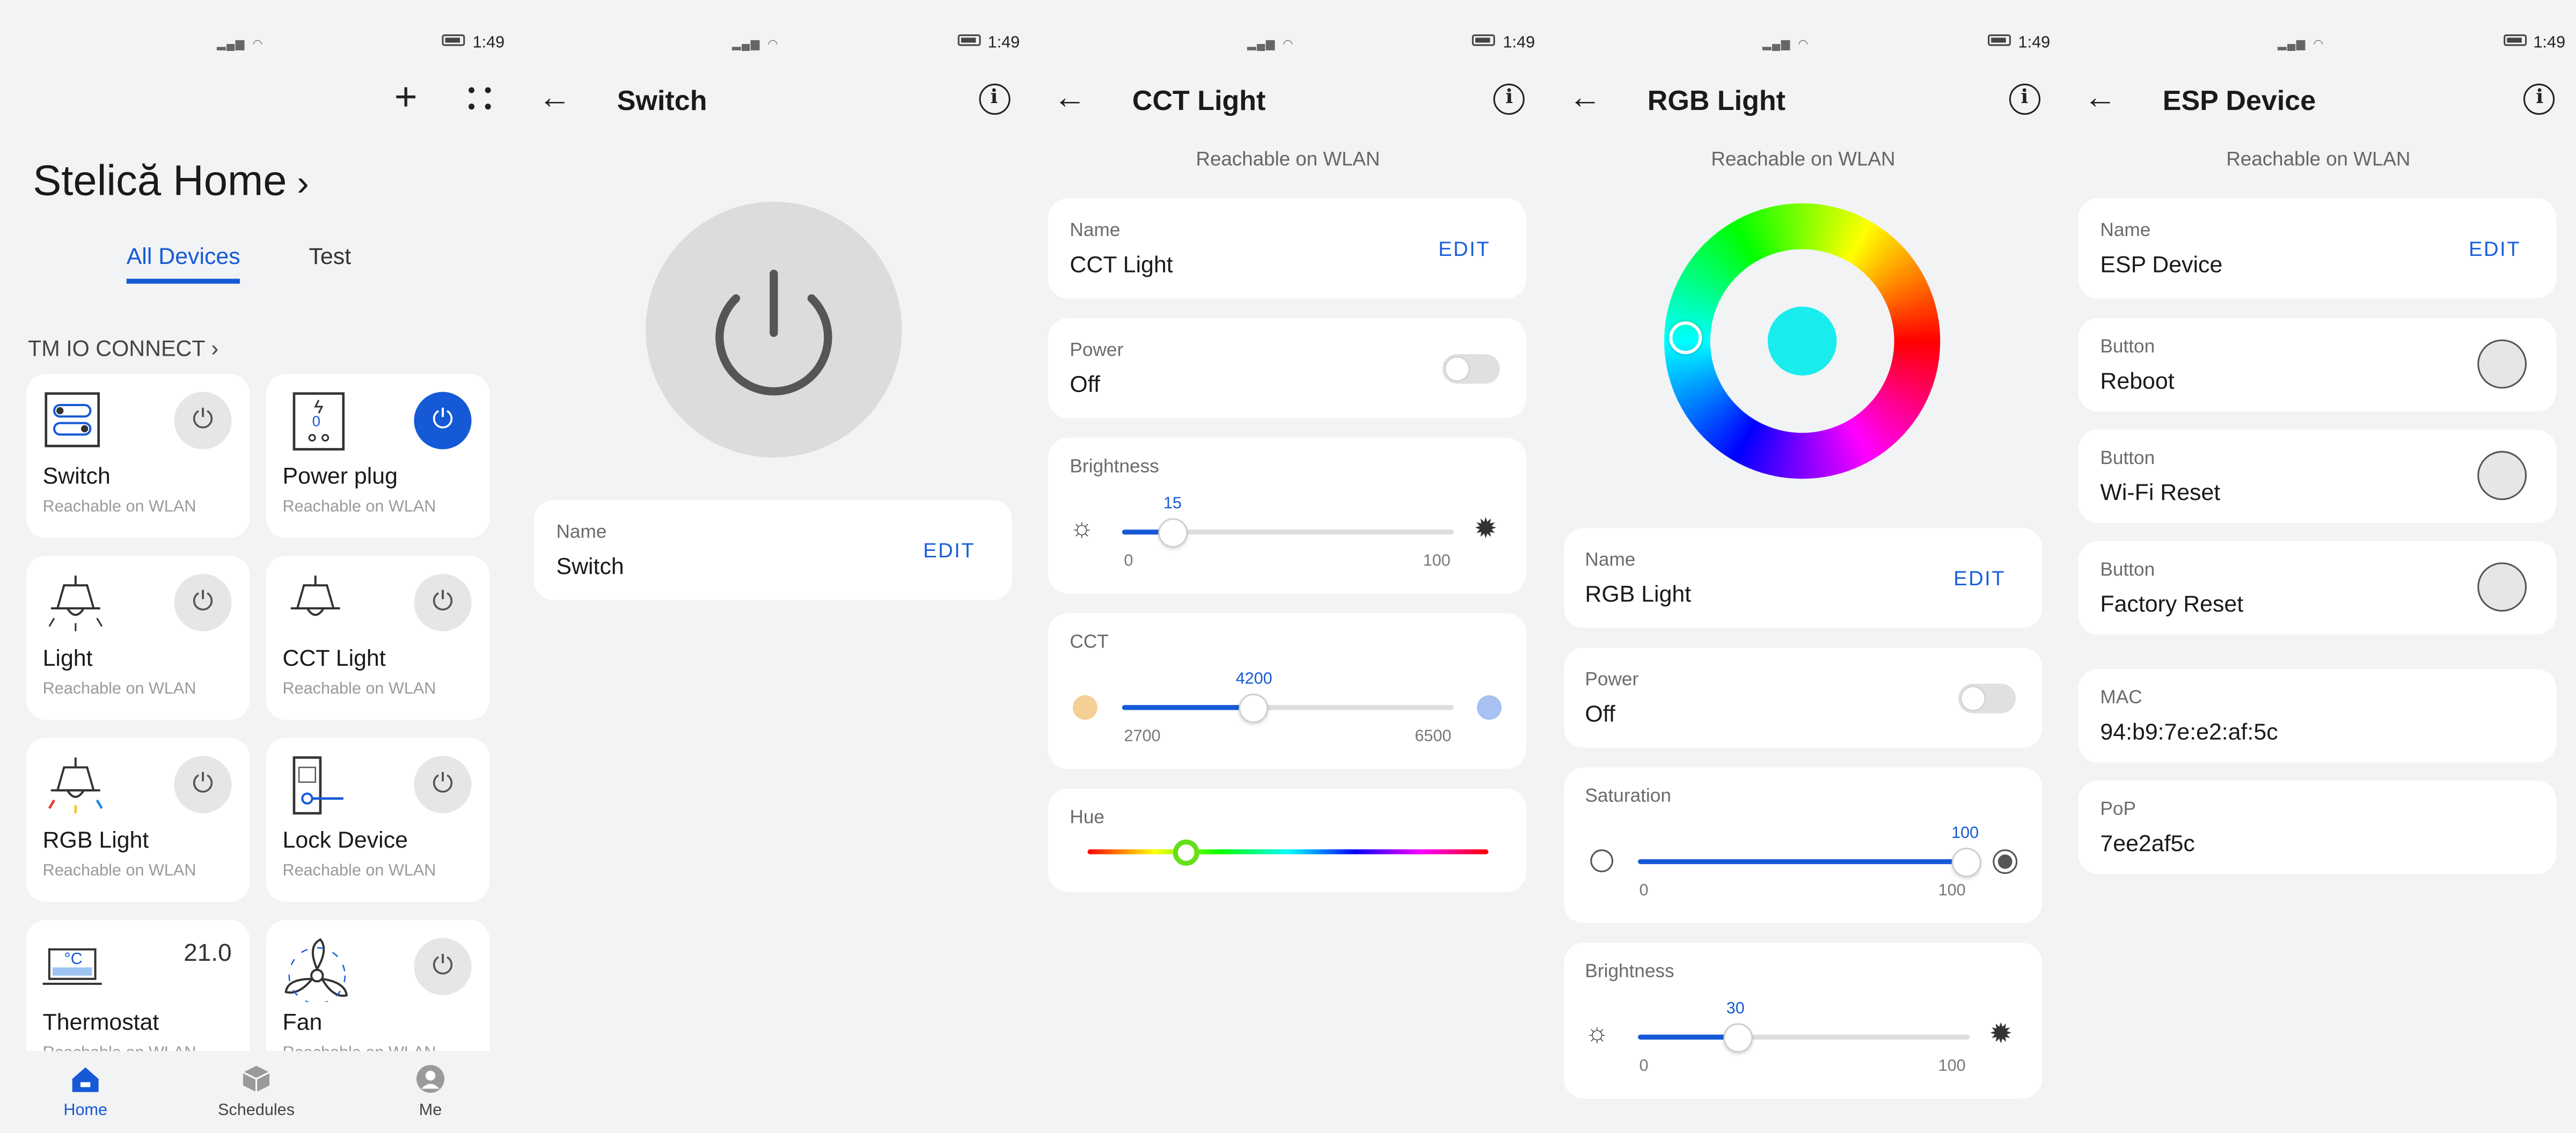 This screenshot has width=2576, height=1133. What do you see at coordinates (1638, 593) in the screenshot?
I see `field-value: RGB Light` at bounding box center [1638, 593].